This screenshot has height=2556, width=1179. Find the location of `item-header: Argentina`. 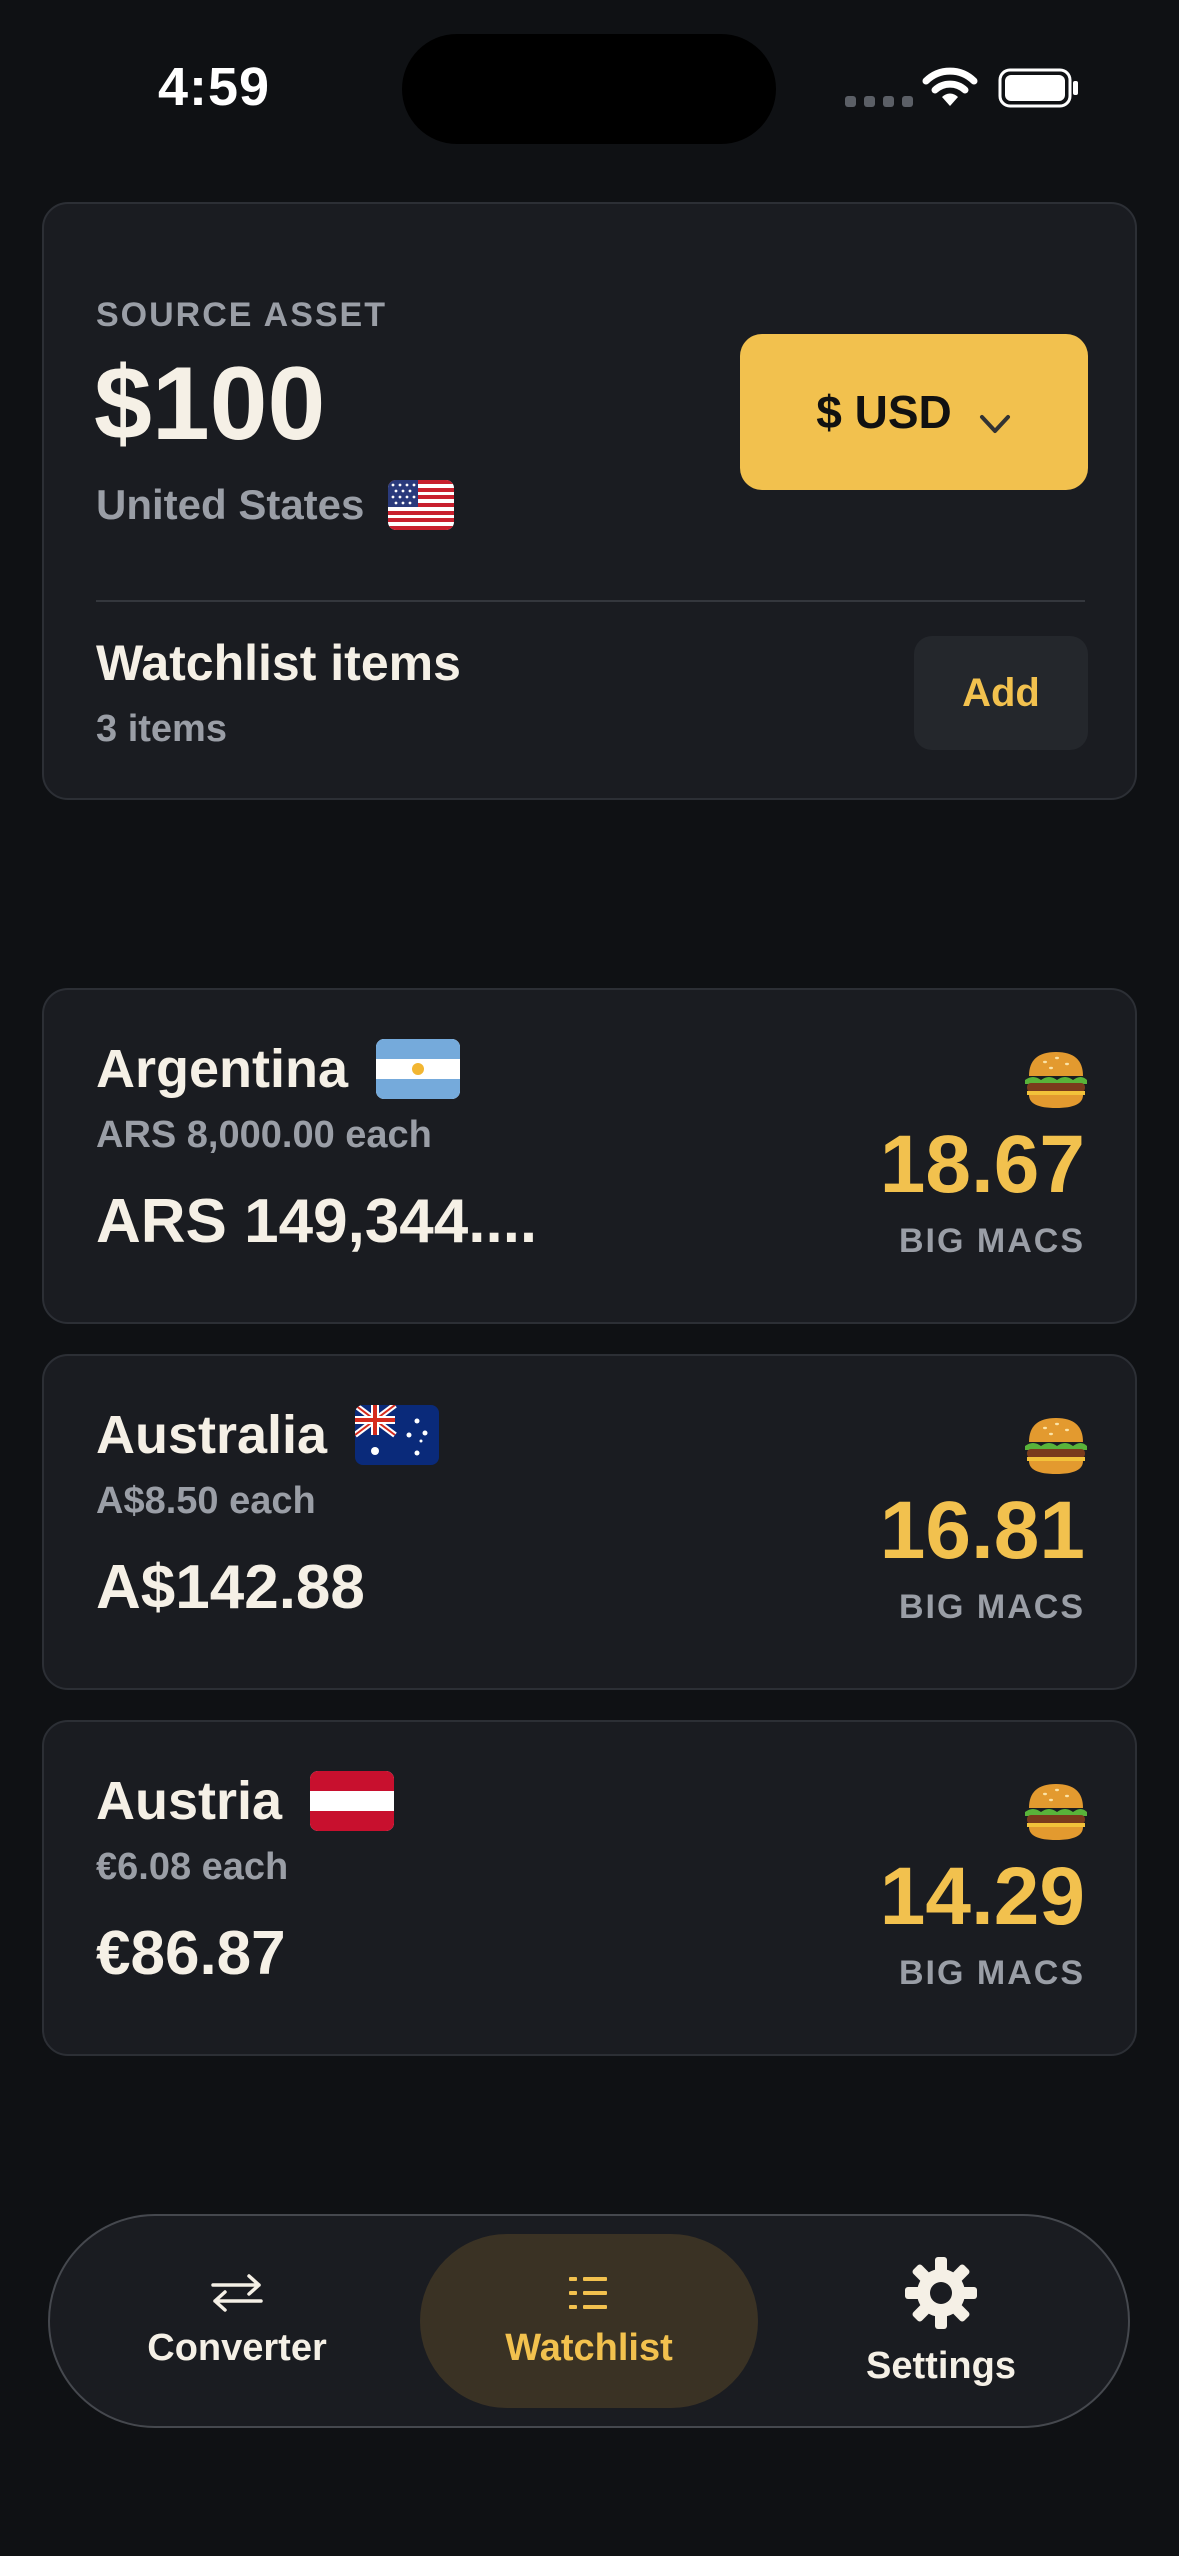

item-header: Argentina is located at coordinates (278, 1069).